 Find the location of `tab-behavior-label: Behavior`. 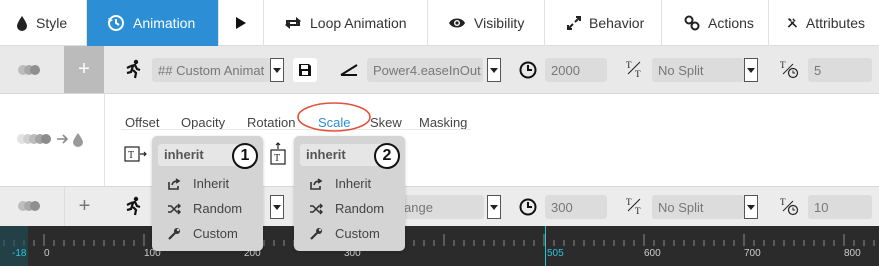

tab-behavior-label: Behavior is located at coordinates (617, 23).